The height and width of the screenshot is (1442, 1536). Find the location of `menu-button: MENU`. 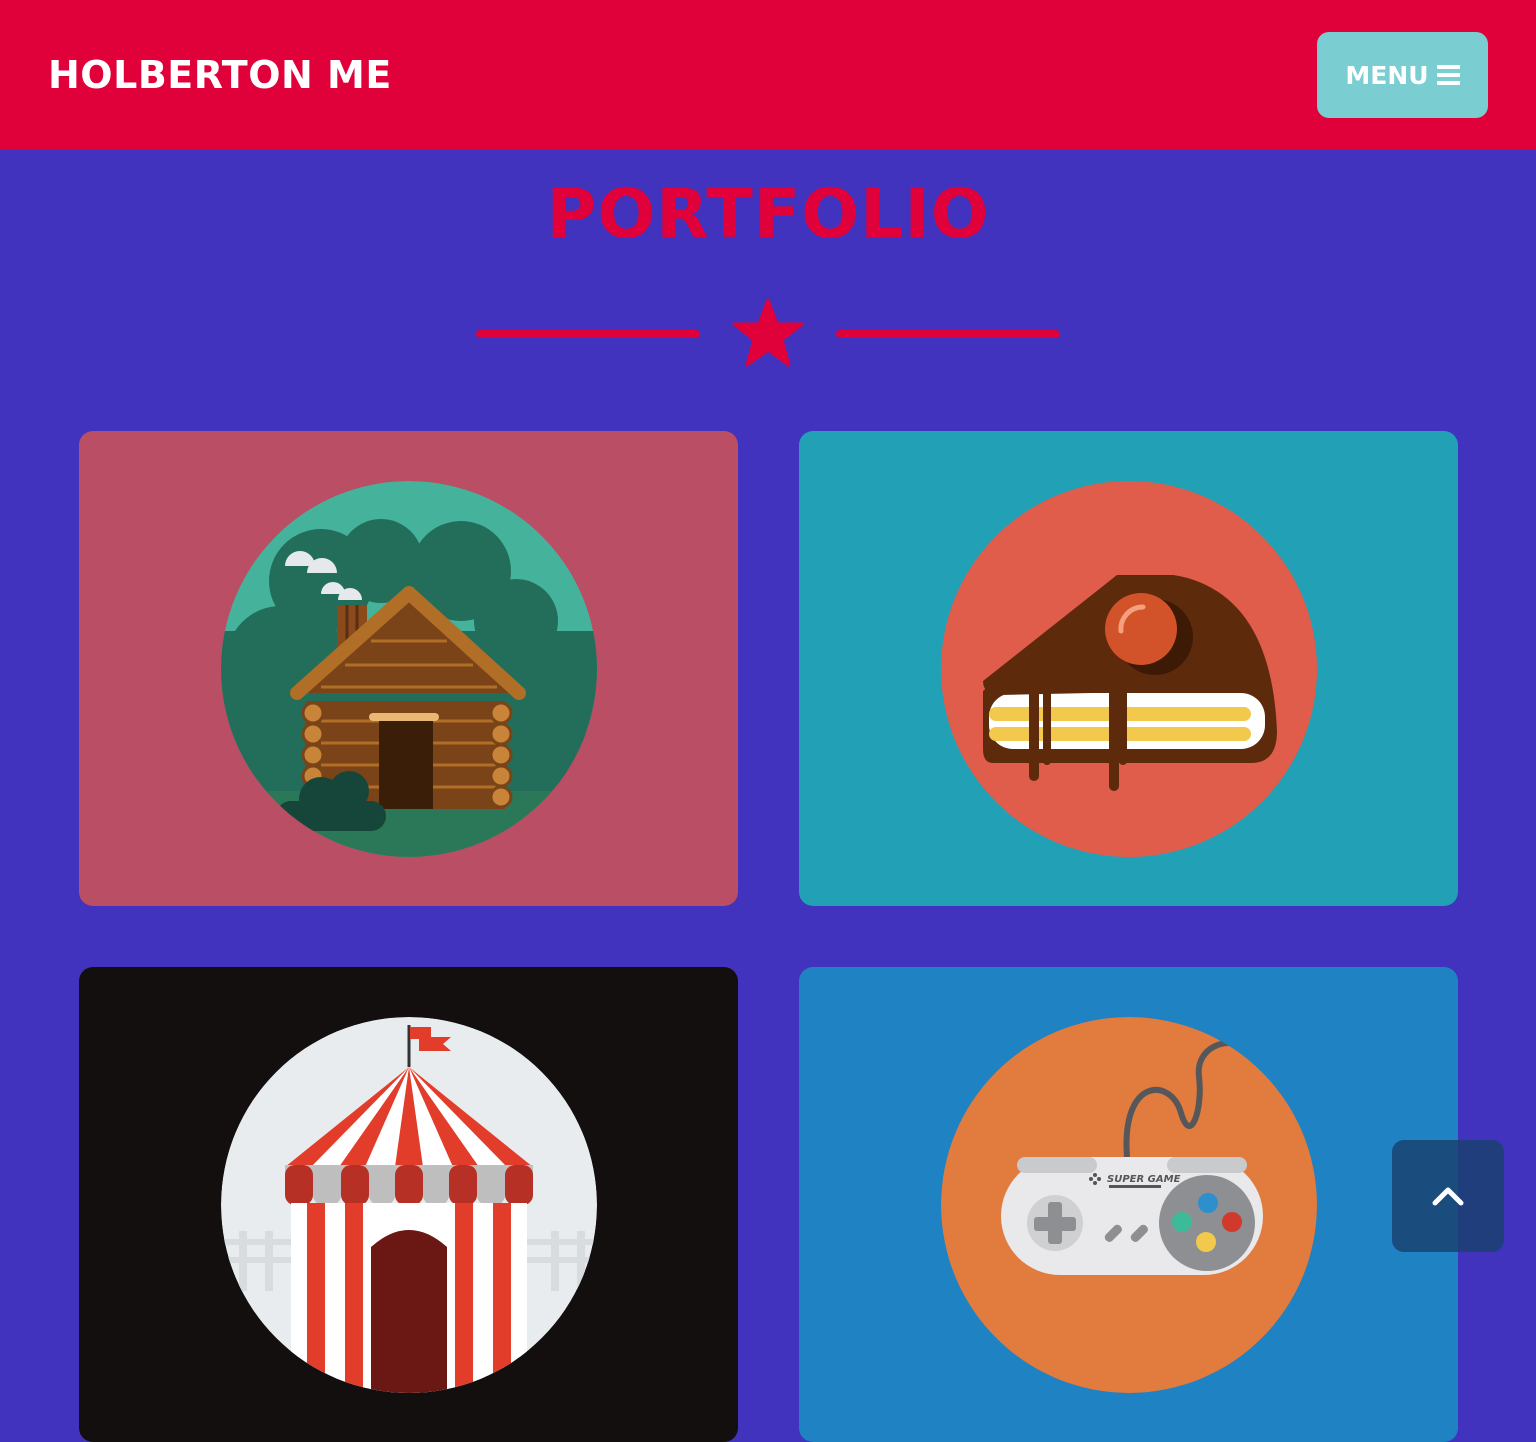

menu-button: MENU is located at coordinates (1402, 75).